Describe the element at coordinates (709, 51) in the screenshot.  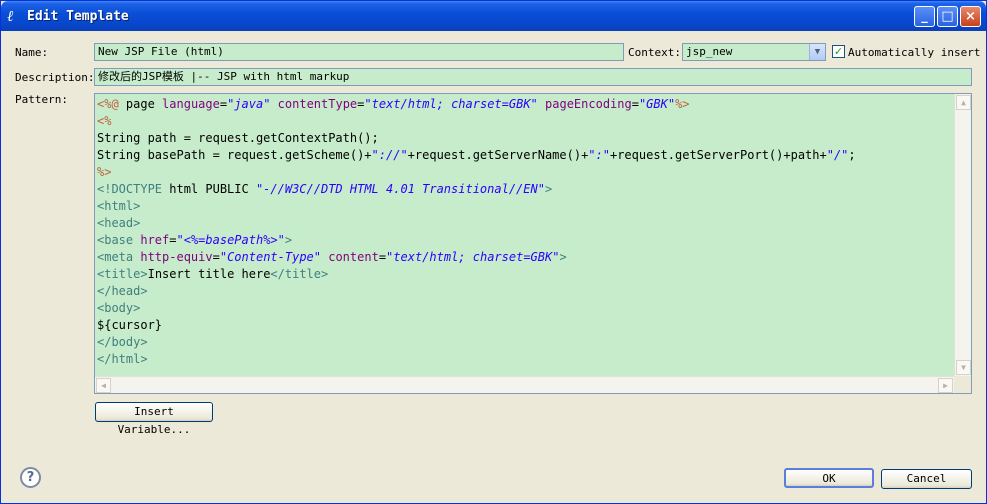
I see `context-value: jsp_new` at that location.